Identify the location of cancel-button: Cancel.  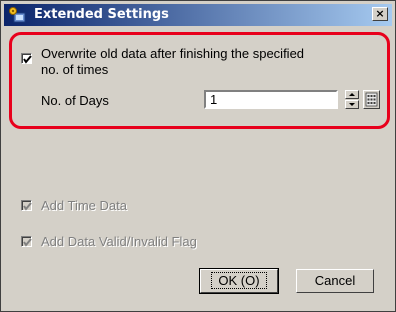
(335, 281).